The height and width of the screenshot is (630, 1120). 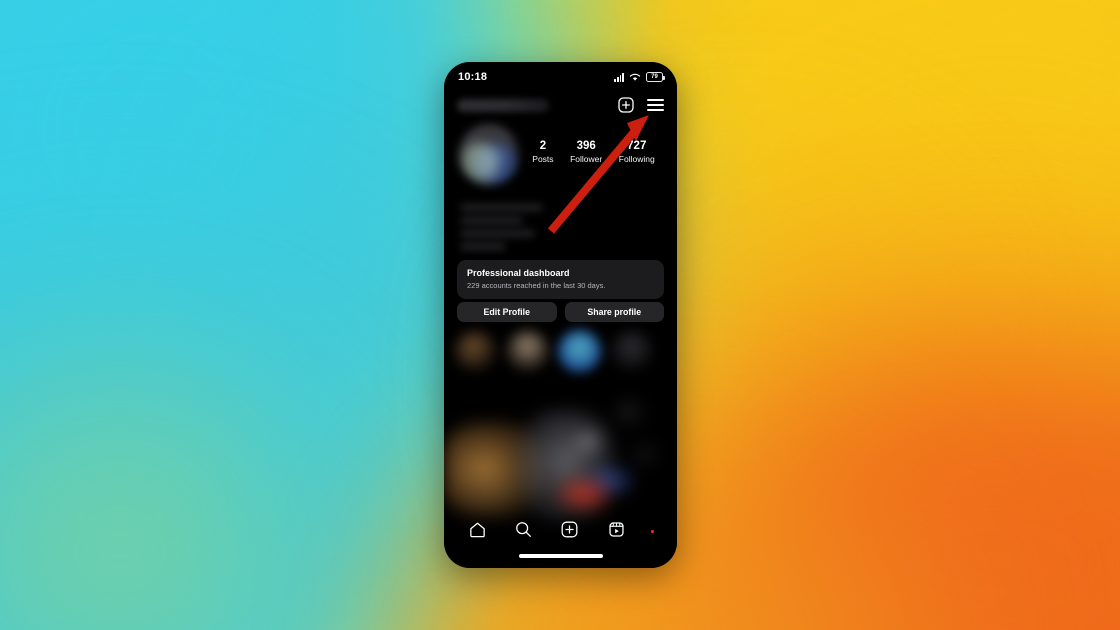 I want to click on profile-avatar, so click(x=489, y=155).